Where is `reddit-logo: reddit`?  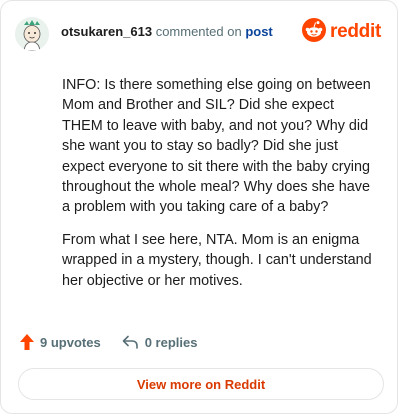 reddit-logo: reddit is located at coordinates (341, 32).